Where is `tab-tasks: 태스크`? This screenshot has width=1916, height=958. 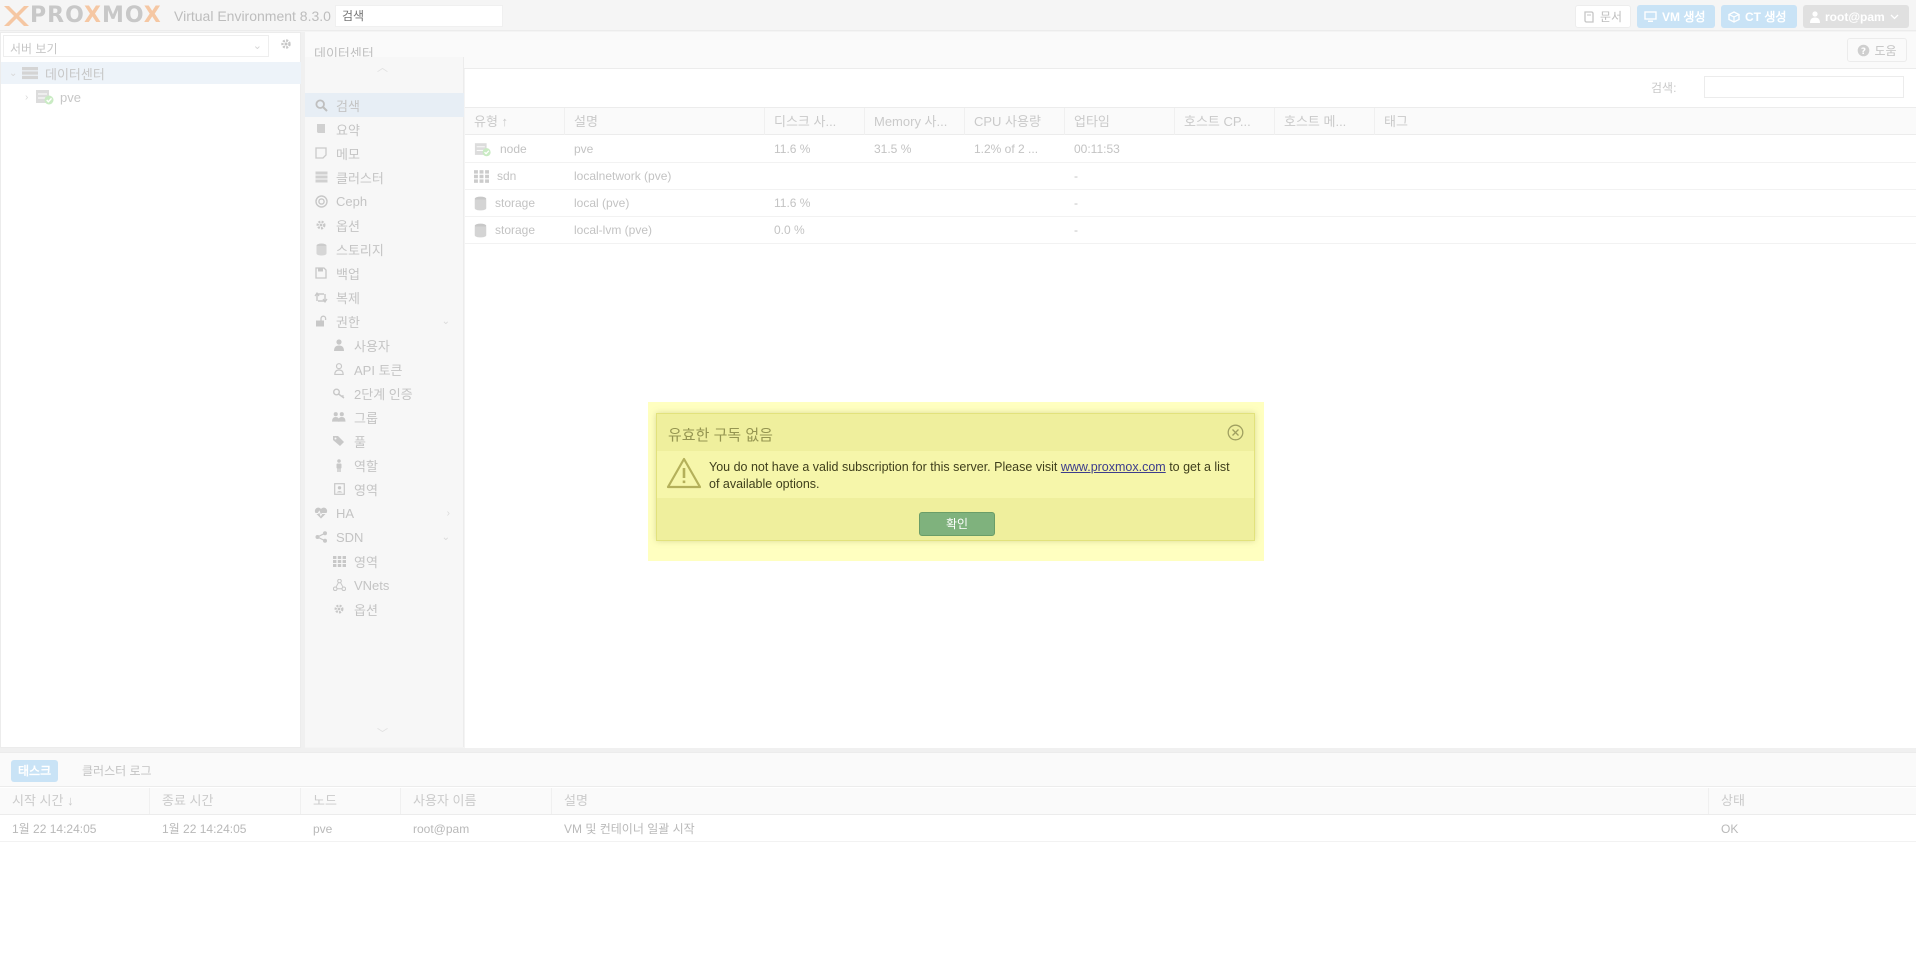 tab-tasks: 태스크 is located at coordinates (35, 771).